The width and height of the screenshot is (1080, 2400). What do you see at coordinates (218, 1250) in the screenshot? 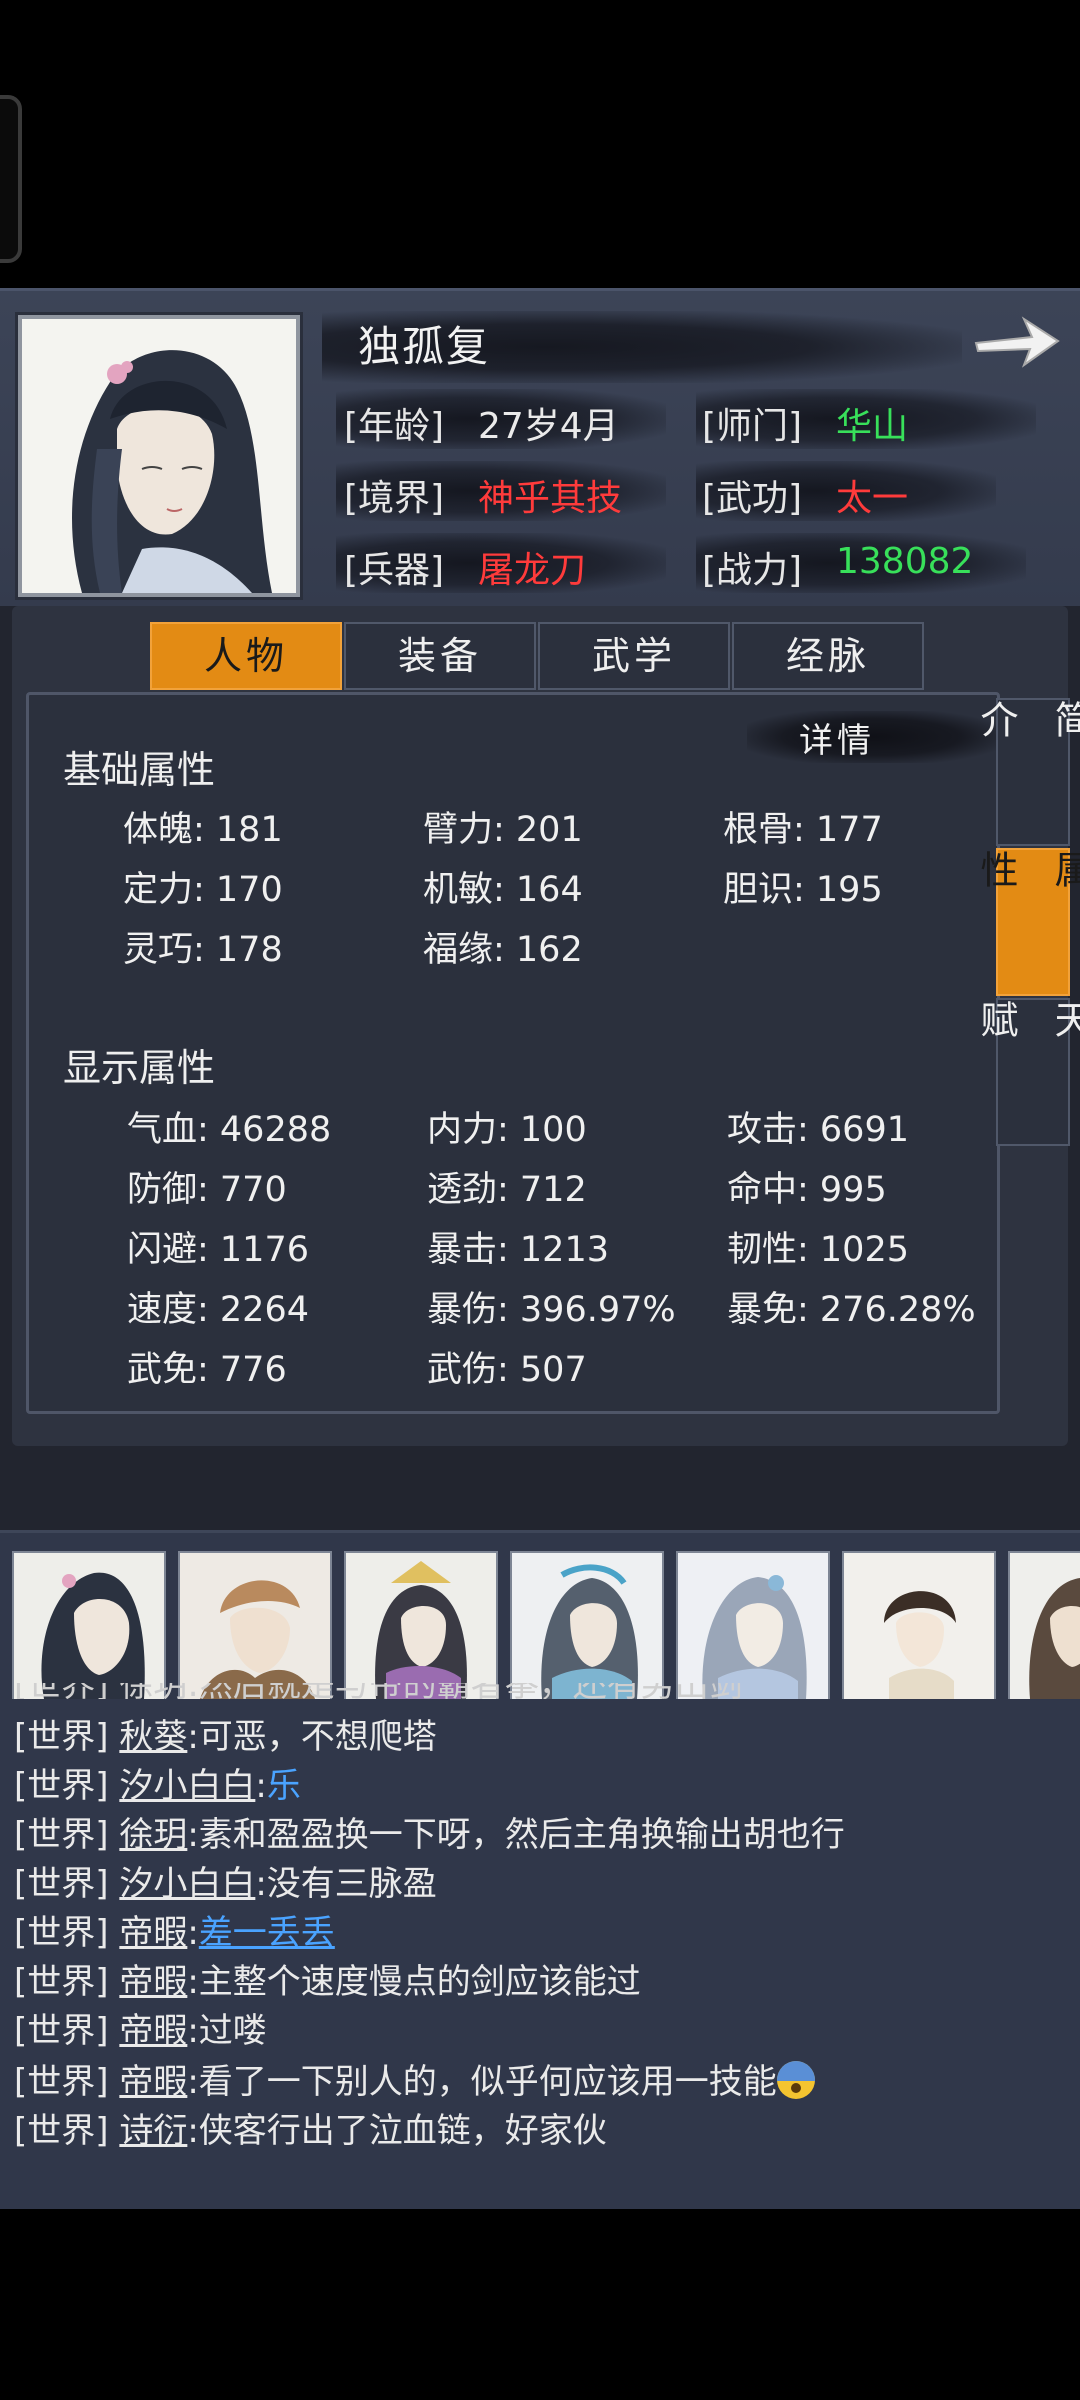
I see `stat-dodge: 闪避: 1176` at bounding box center [218, 1250].